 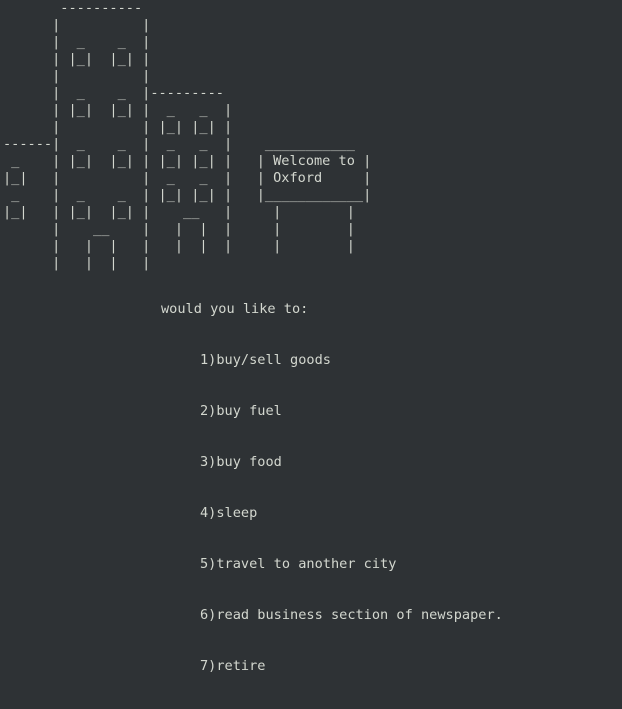 I want to click on menu-prompt: would you like to:, so click(x=235, y=309).